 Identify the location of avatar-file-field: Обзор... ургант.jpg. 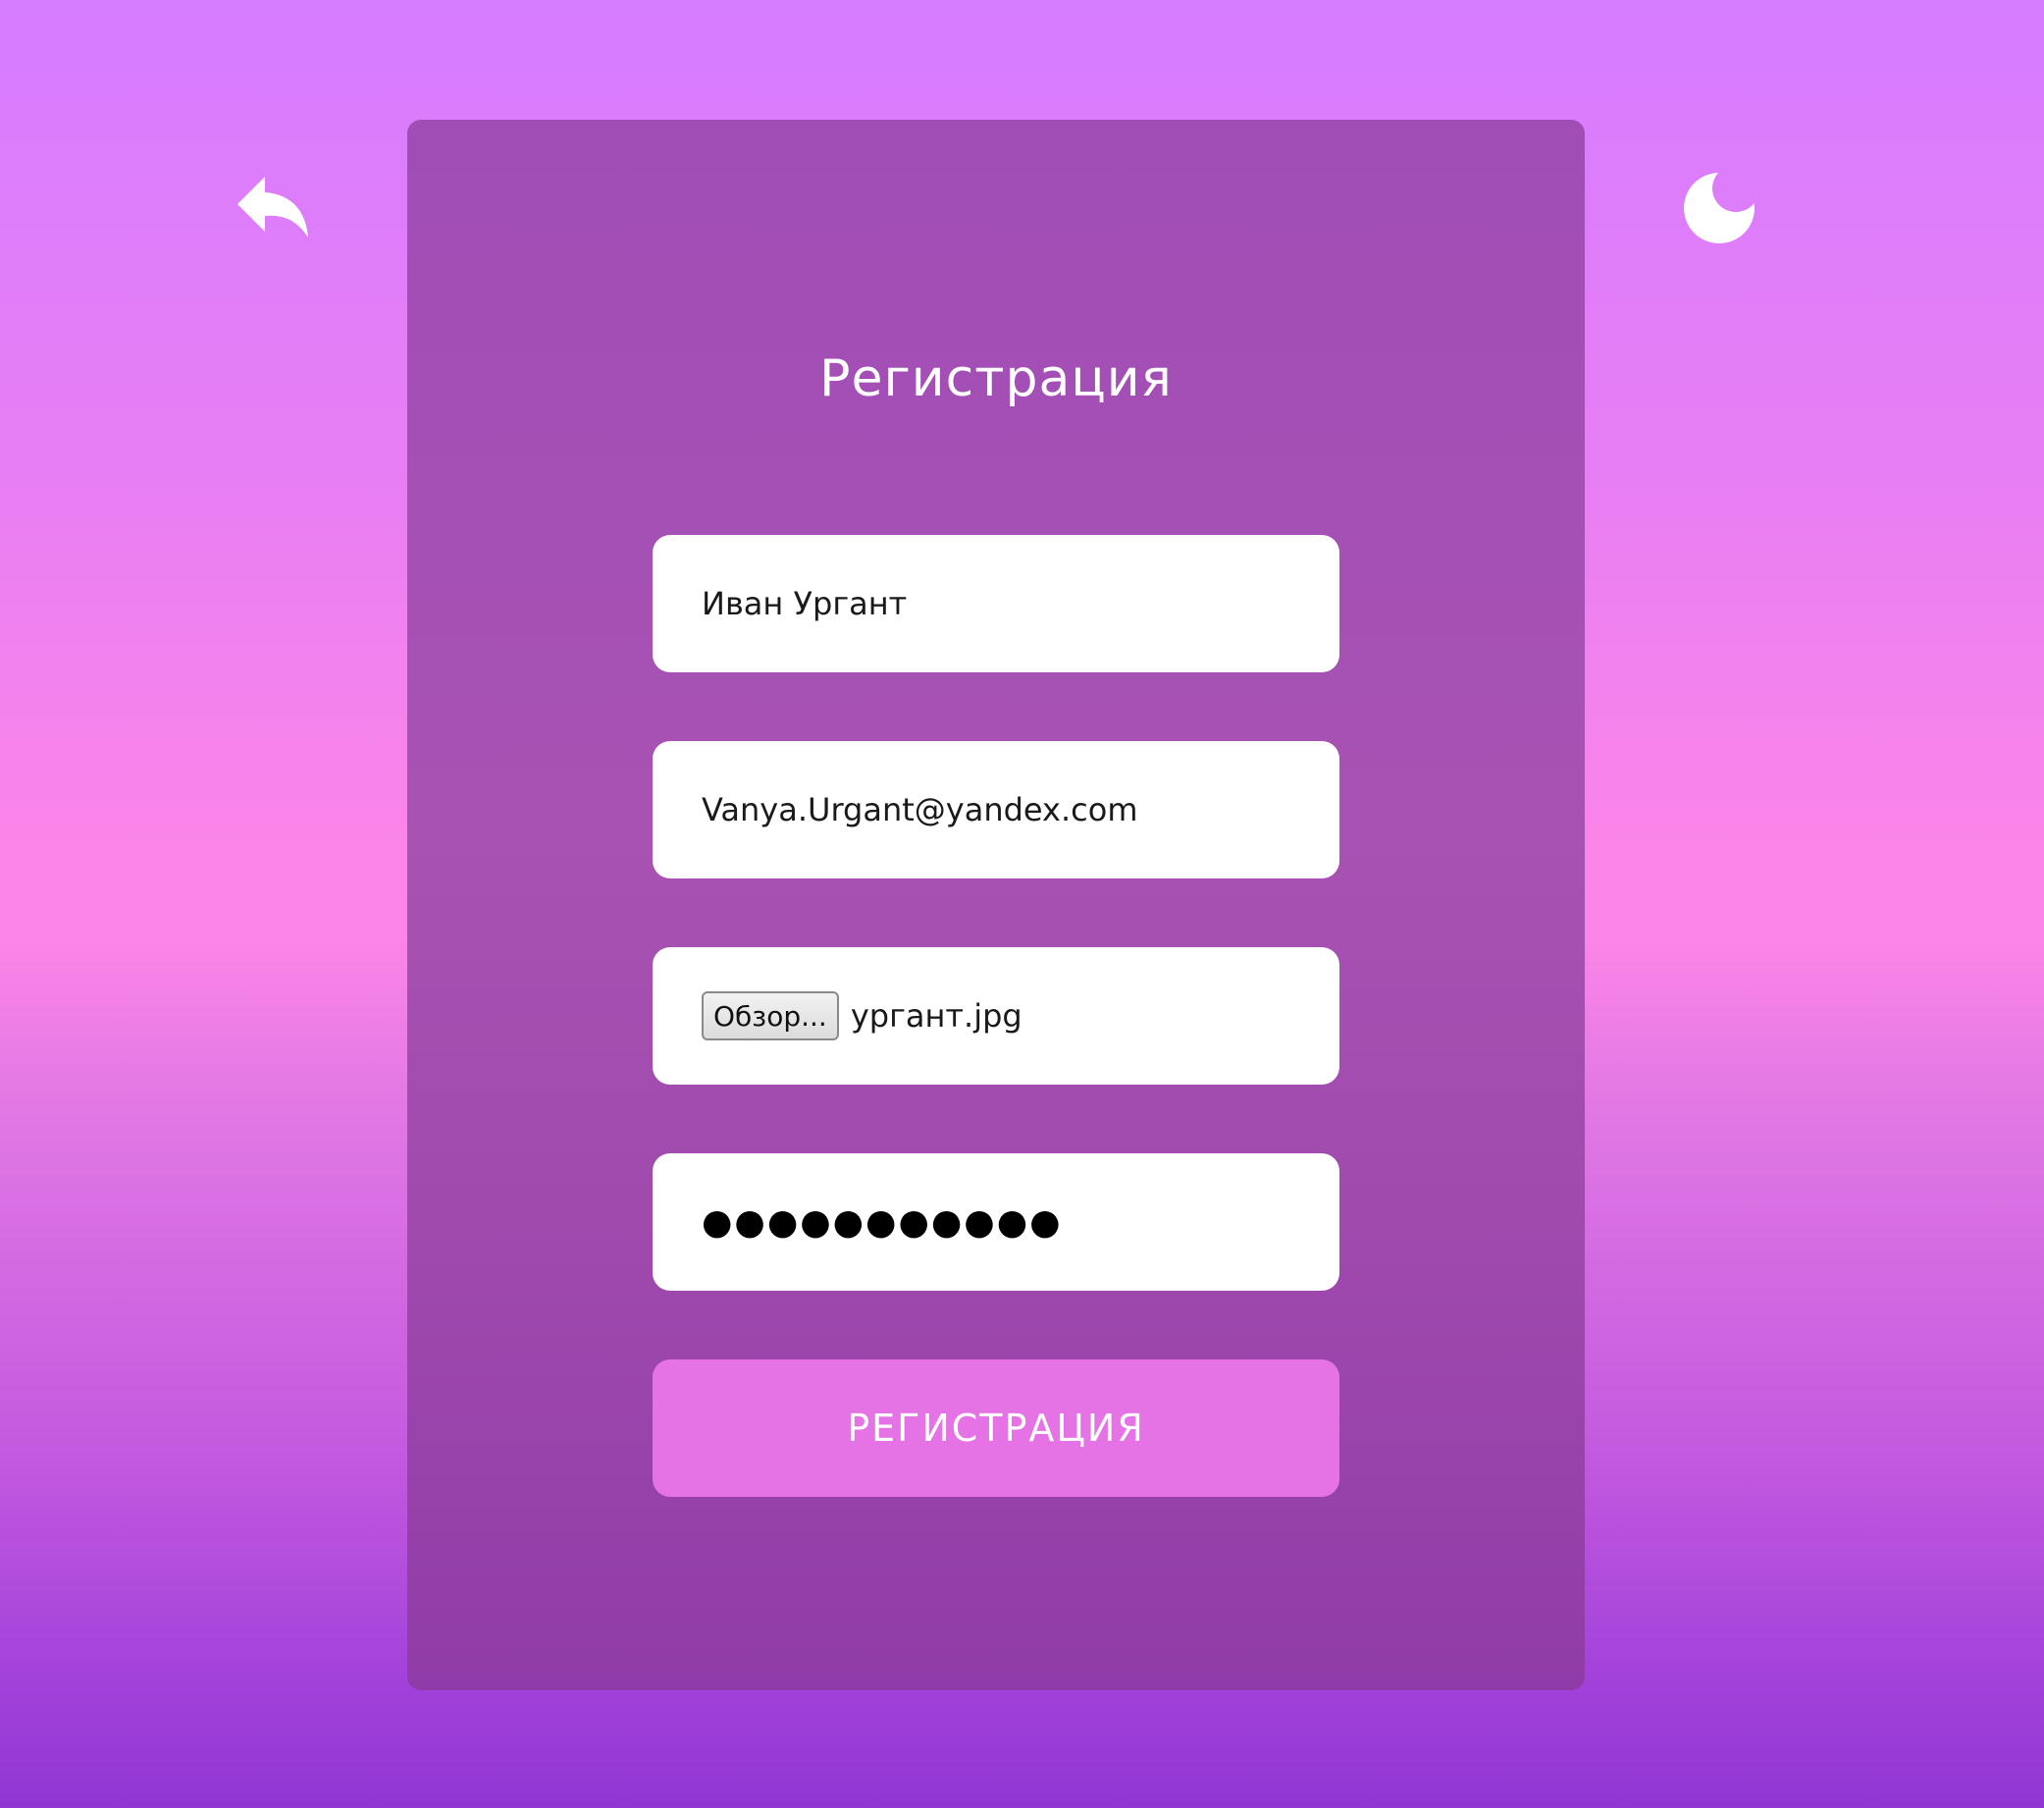
(996, 1016).